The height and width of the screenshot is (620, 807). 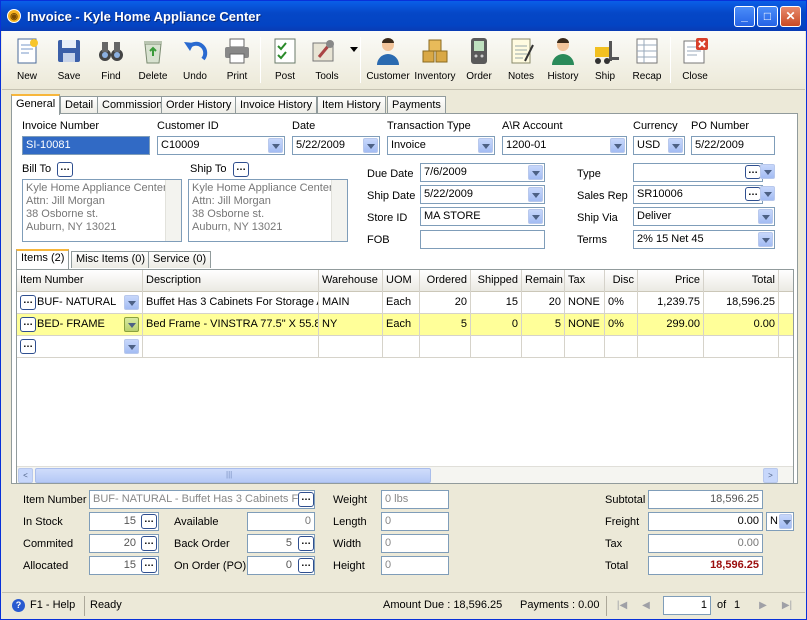 What do you see at coordinates (479, 60) in the screenshot?
I see `order-button: Order` at bounding box center [479, 60].